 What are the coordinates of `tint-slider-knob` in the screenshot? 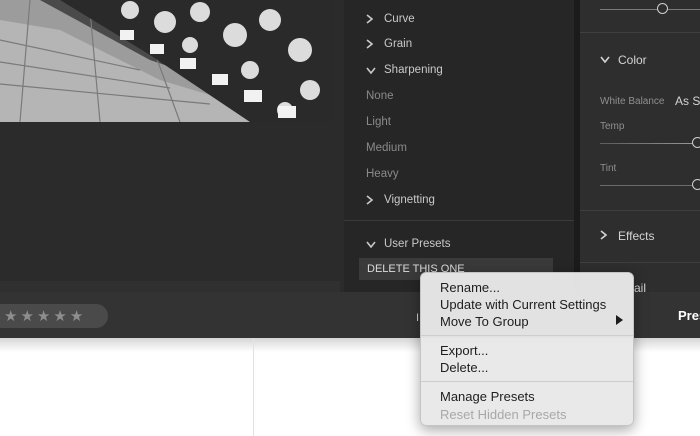 It's located at (696, 184).